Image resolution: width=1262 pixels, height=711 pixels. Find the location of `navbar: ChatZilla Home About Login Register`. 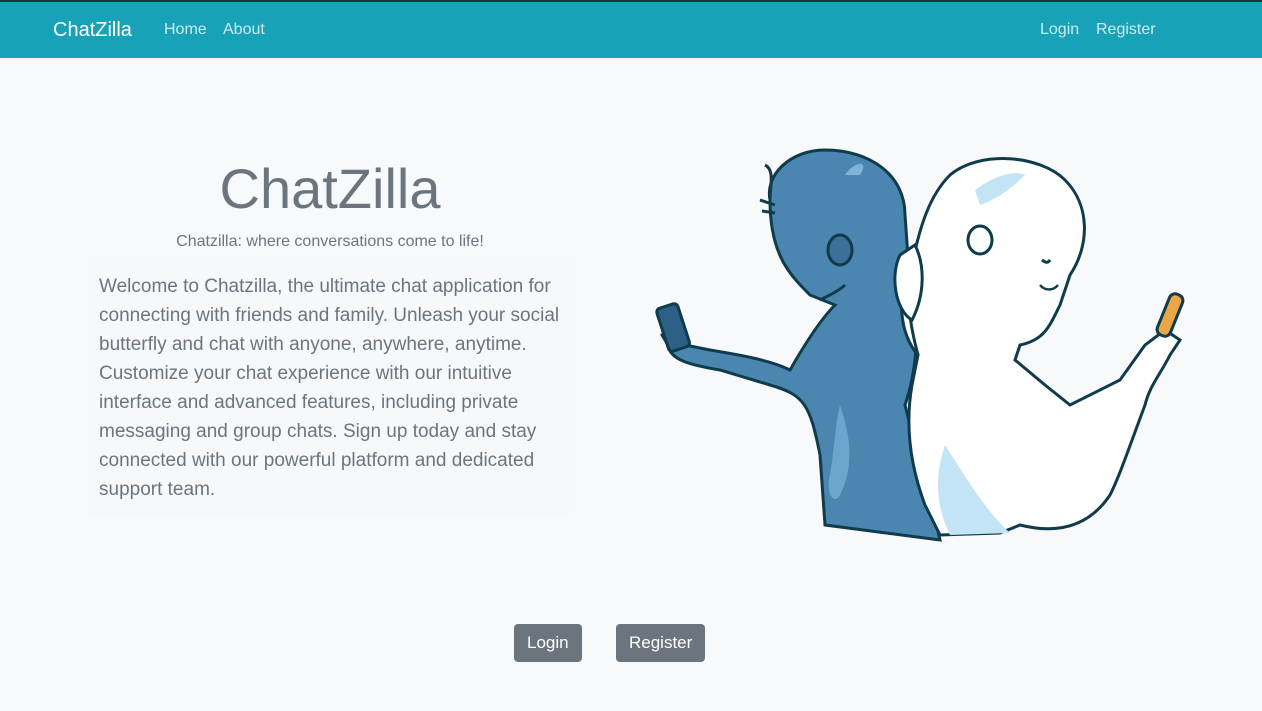

navbar: ChatZilla Home About Login Register is located at coordinates (631, 29).